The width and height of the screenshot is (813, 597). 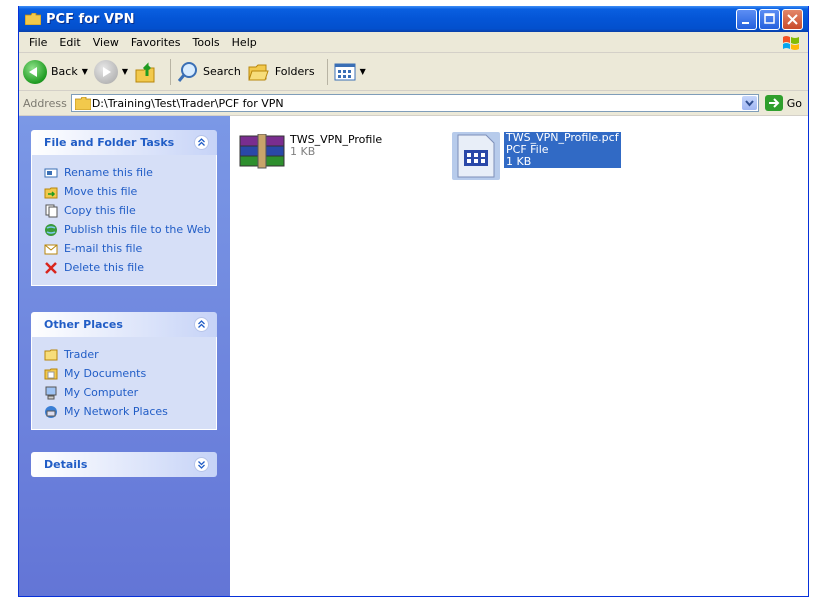 What do you see at coordinates (51, 229) in the screenshot?
I see `globe-icon` at bounding box center [51, 229].